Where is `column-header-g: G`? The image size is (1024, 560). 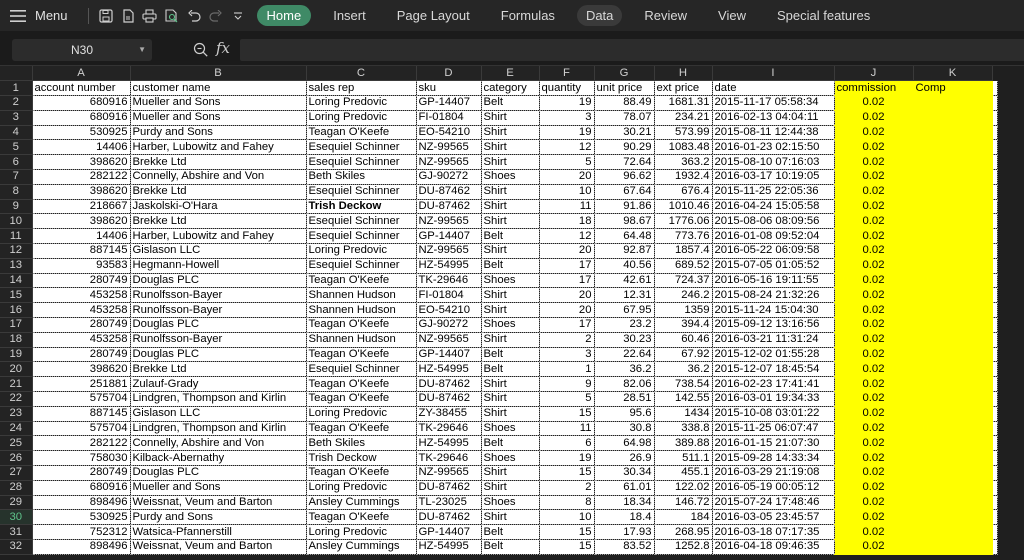
column-header-g: G is located at coordinates (624, 74).